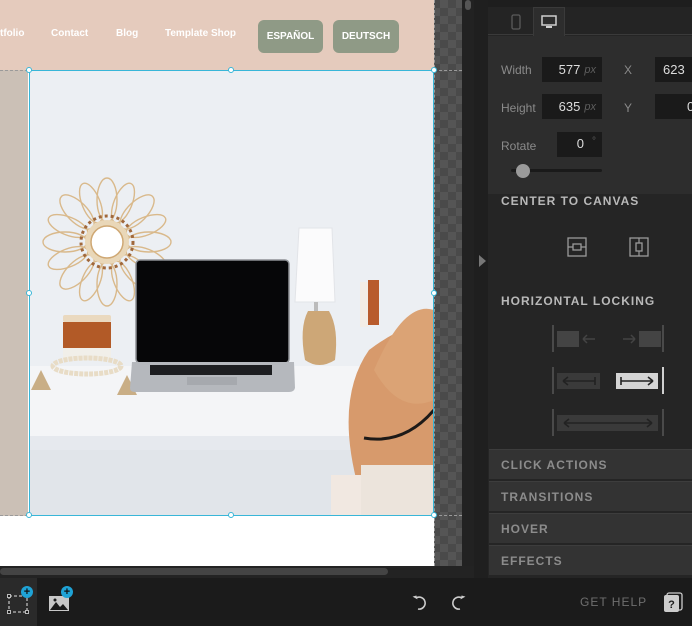 This screenshot has height=626, width=692. Describe the element at coordinates (468, 283) in the screenshot. I see `vertical-scrollbar` at that location.